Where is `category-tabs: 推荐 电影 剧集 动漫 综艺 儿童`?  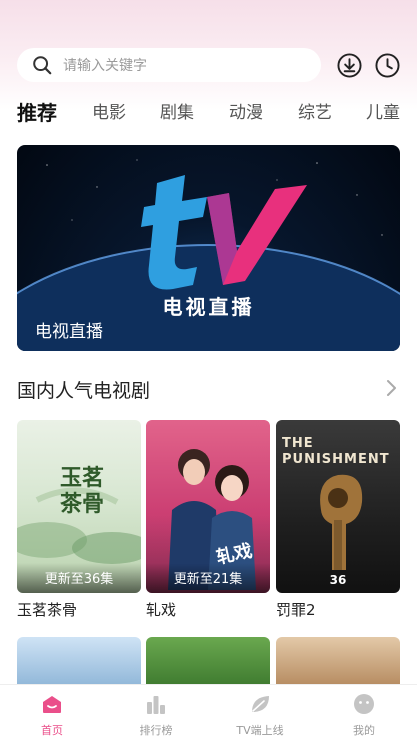
category-tabs: 推荐 电影 剧集 动漫 综艺 儿童 is located at coordinates (208, 114).